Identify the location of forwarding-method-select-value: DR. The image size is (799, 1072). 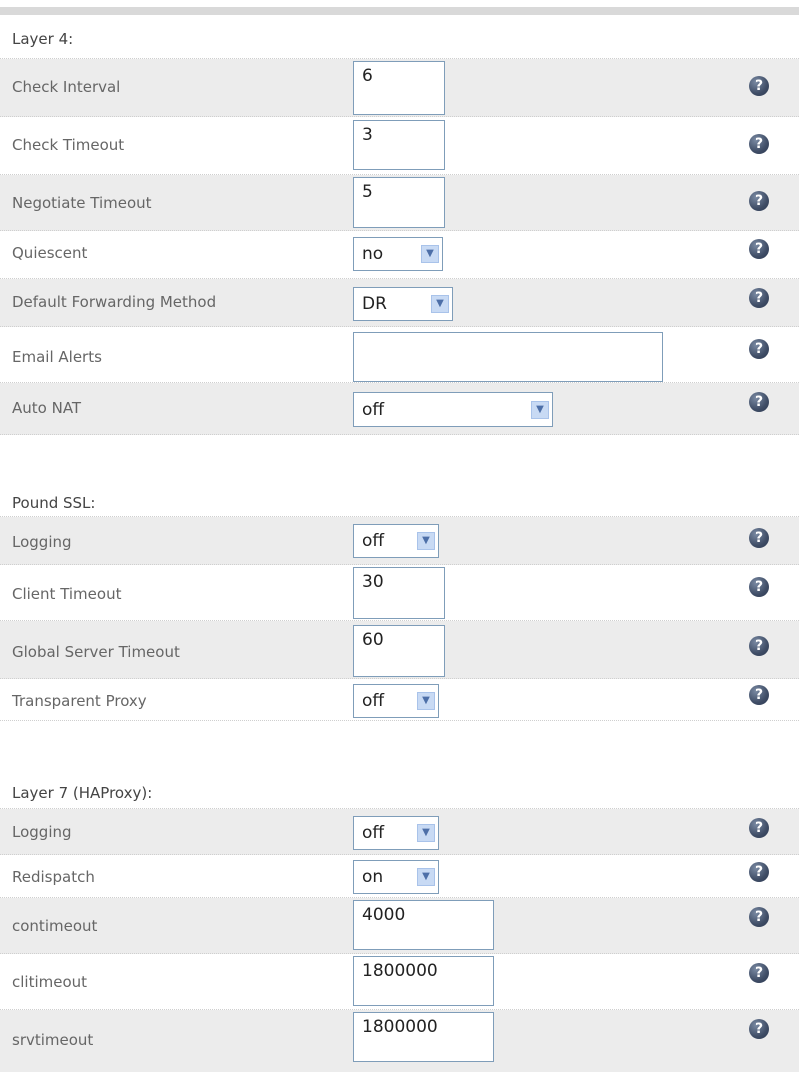
(374, 304).